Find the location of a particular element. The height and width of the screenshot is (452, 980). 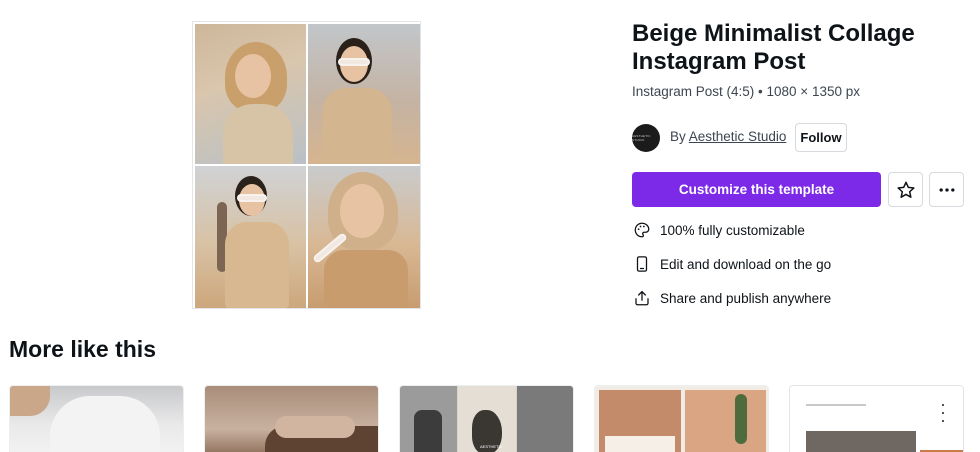

palette-icon is located at coordinates (642, 230).